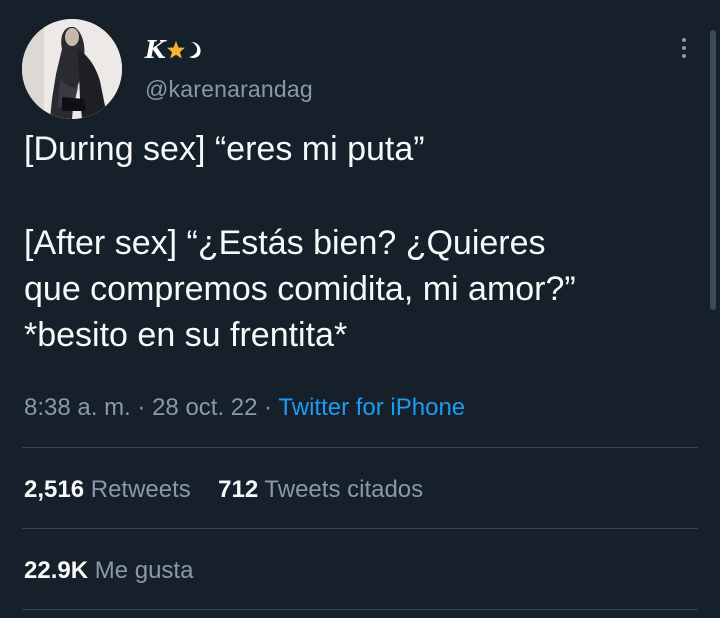 The image size is (720, 618). What do you see at coordinates (54, 489) in the screenshot?
I see `retweets-count: 2,516` at bounding box center [54, 489].